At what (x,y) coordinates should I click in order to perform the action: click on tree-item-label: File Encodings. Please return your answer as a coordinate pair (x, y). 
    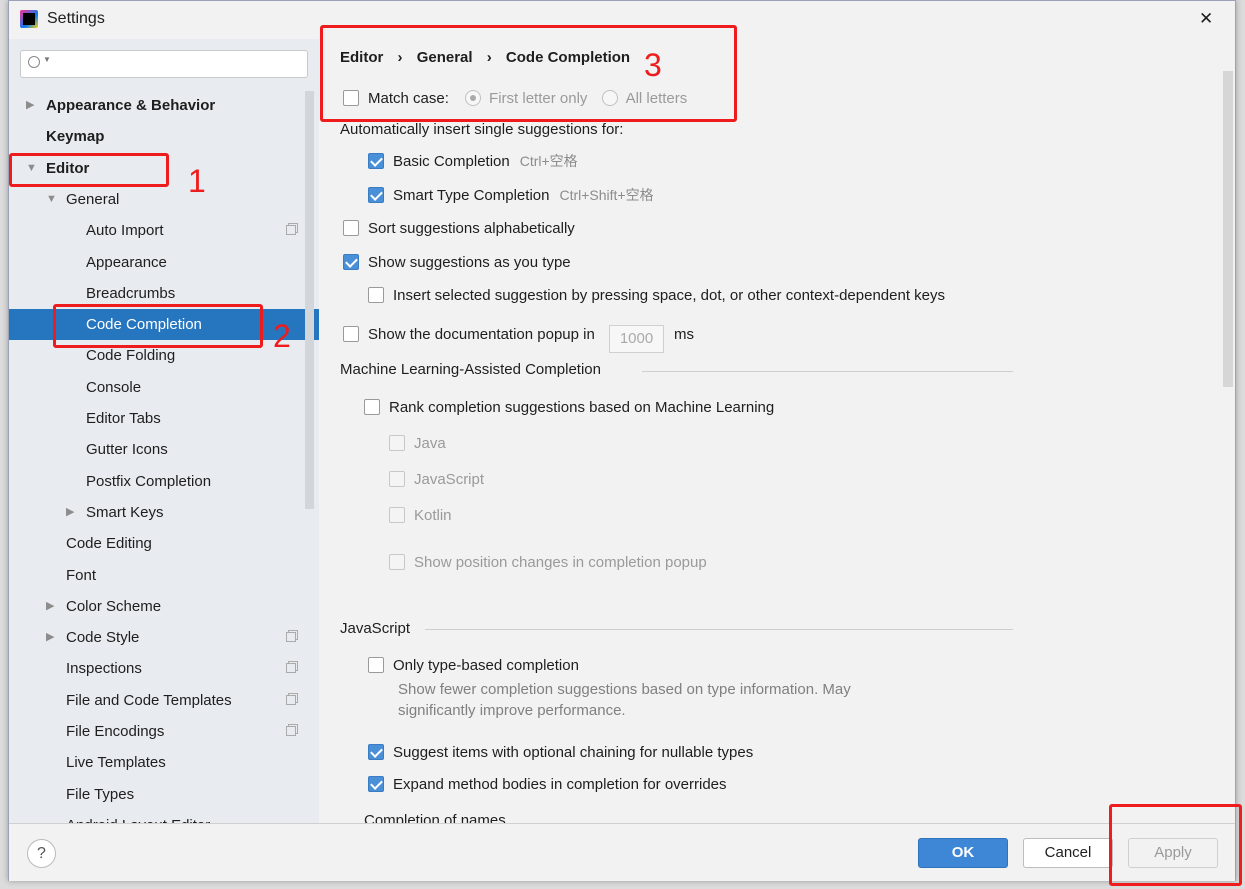
    Looking at the image, I should click on (115, 731).